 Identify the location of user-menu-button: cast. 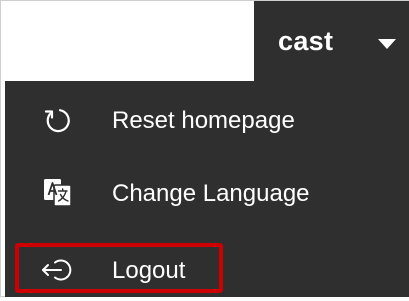
(331, 41).